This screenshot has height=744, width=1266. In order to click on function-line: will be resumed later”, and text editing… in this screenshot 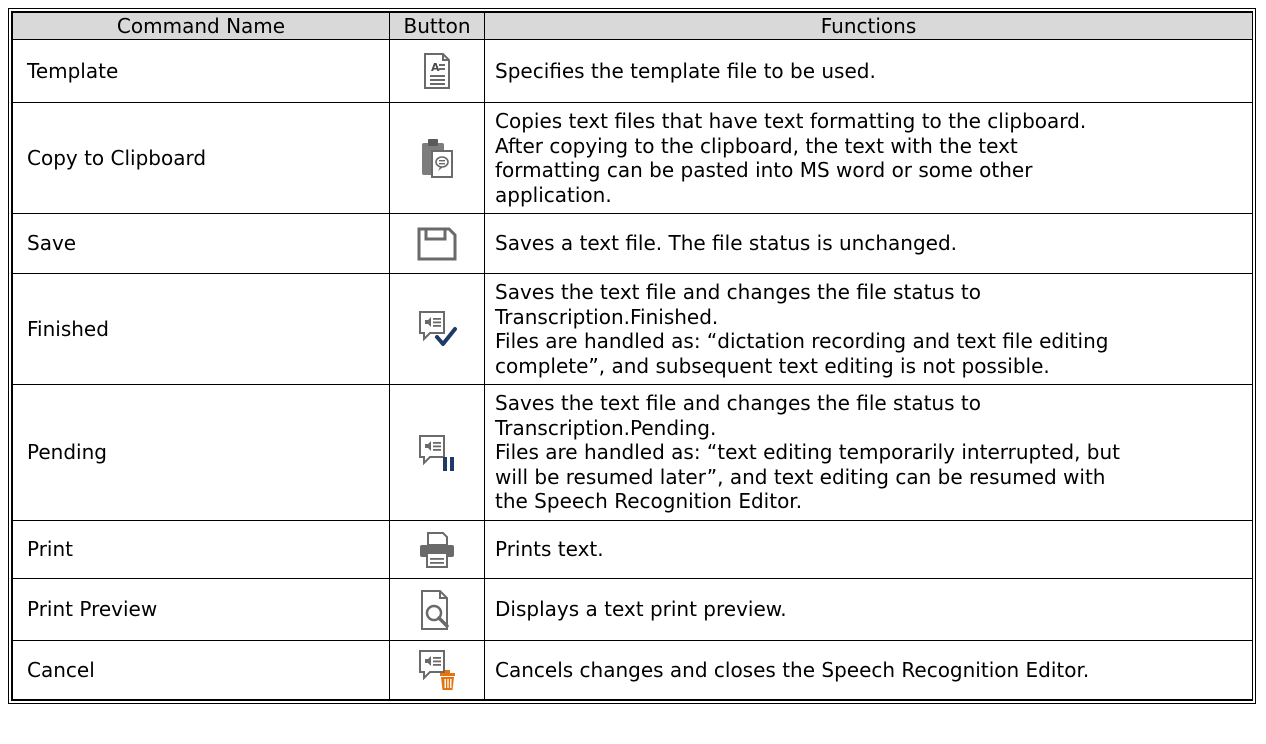, I will do `click(800, 476)`.